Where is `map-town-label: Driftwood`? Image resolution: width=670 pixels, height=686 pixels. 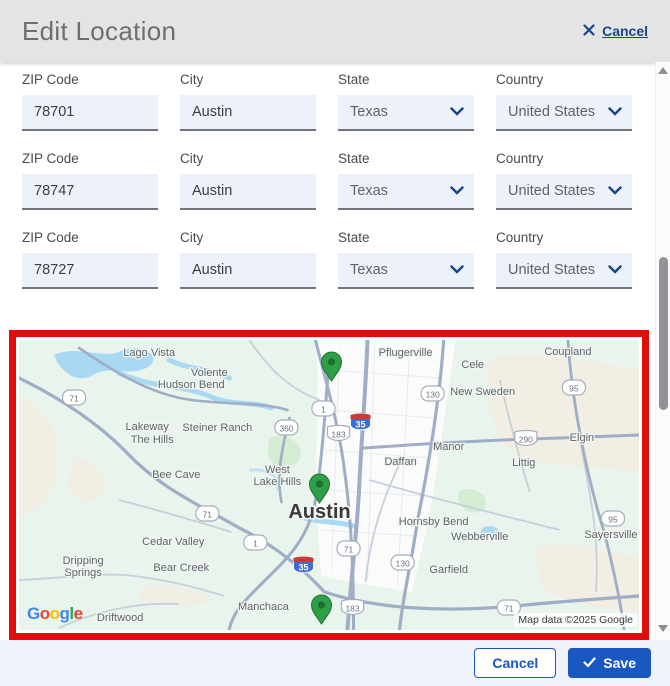 map-town-label: Driftwood is located at coordinates (120, 618).